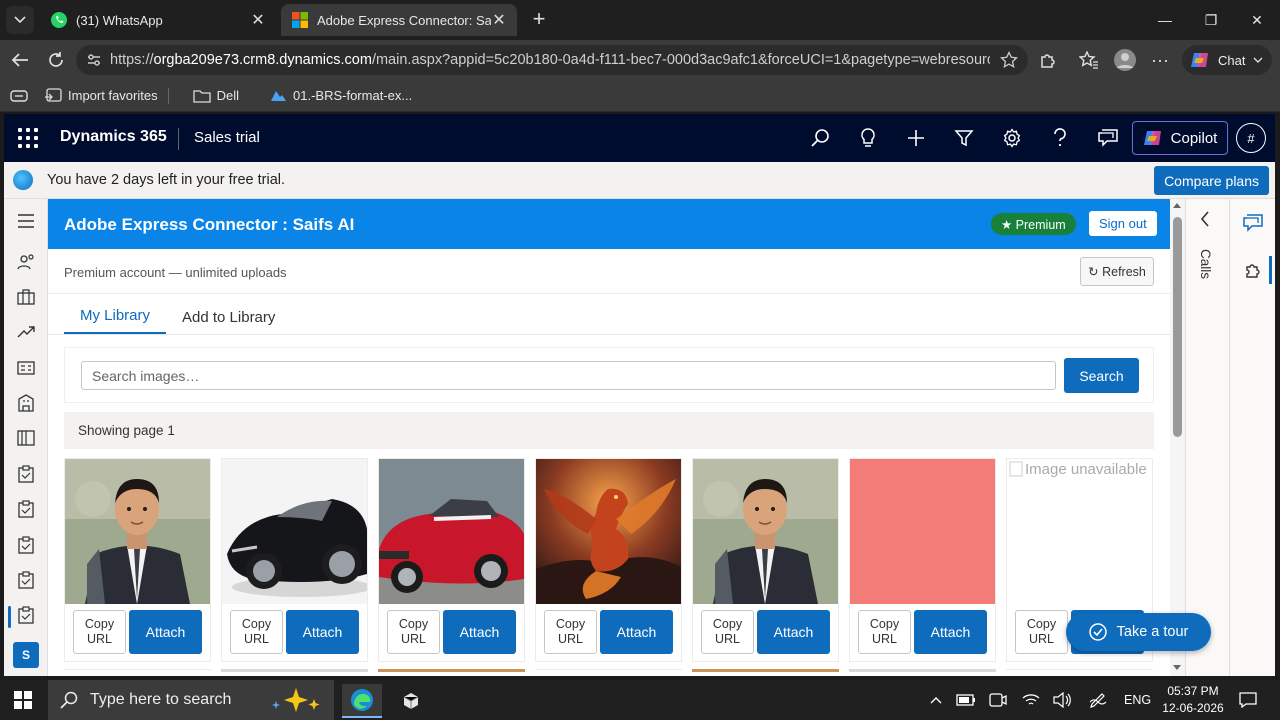  Describe the element at coordinates (1009, 60) in the screenshot. I see `star-icon` at that location.